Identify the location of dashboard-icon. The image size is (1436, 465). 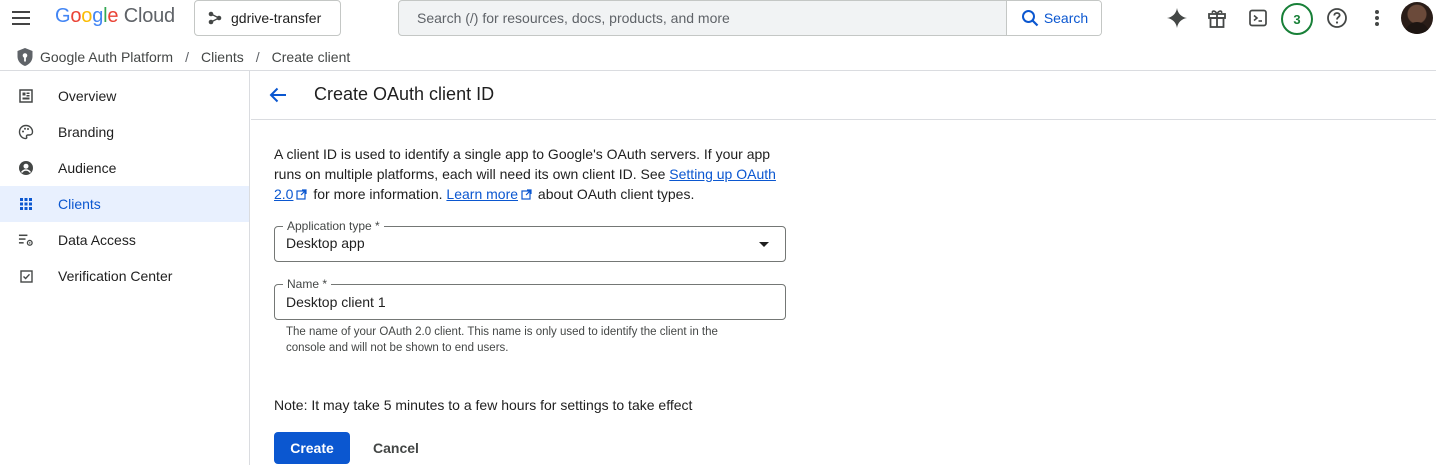
(26, 96).